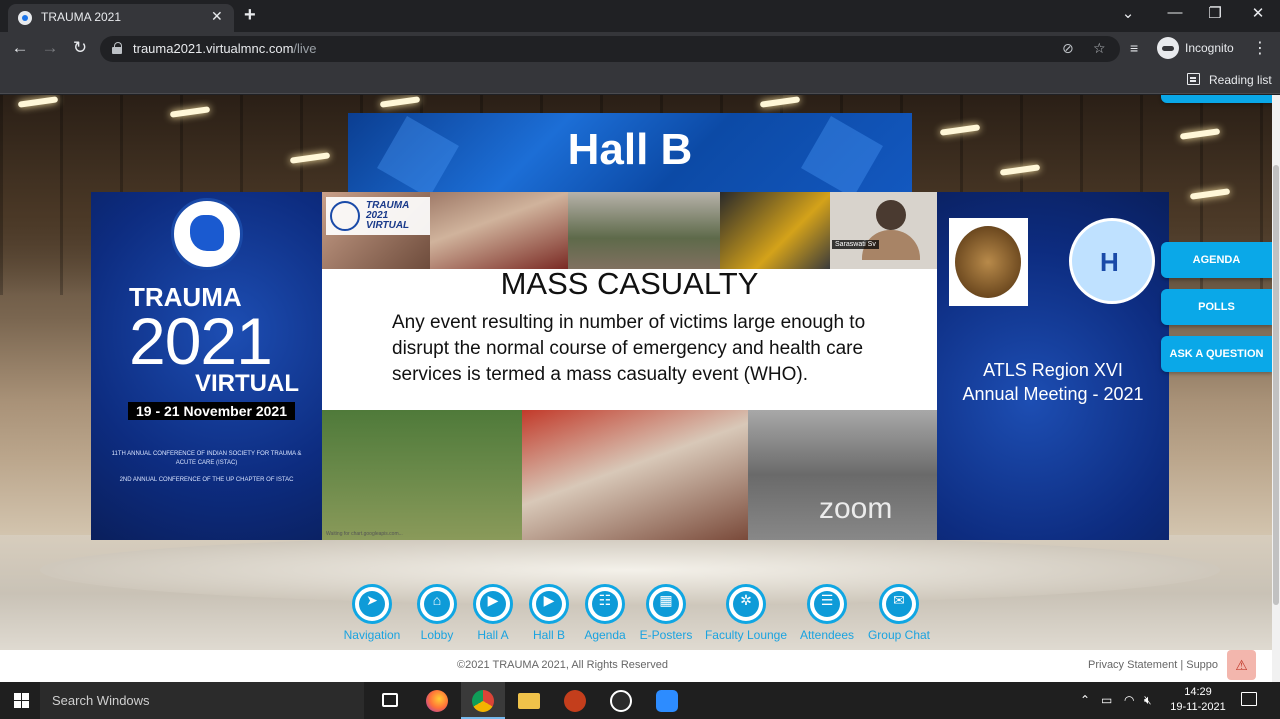  I want to click on hall-title: Hall B, so click(630, 149).